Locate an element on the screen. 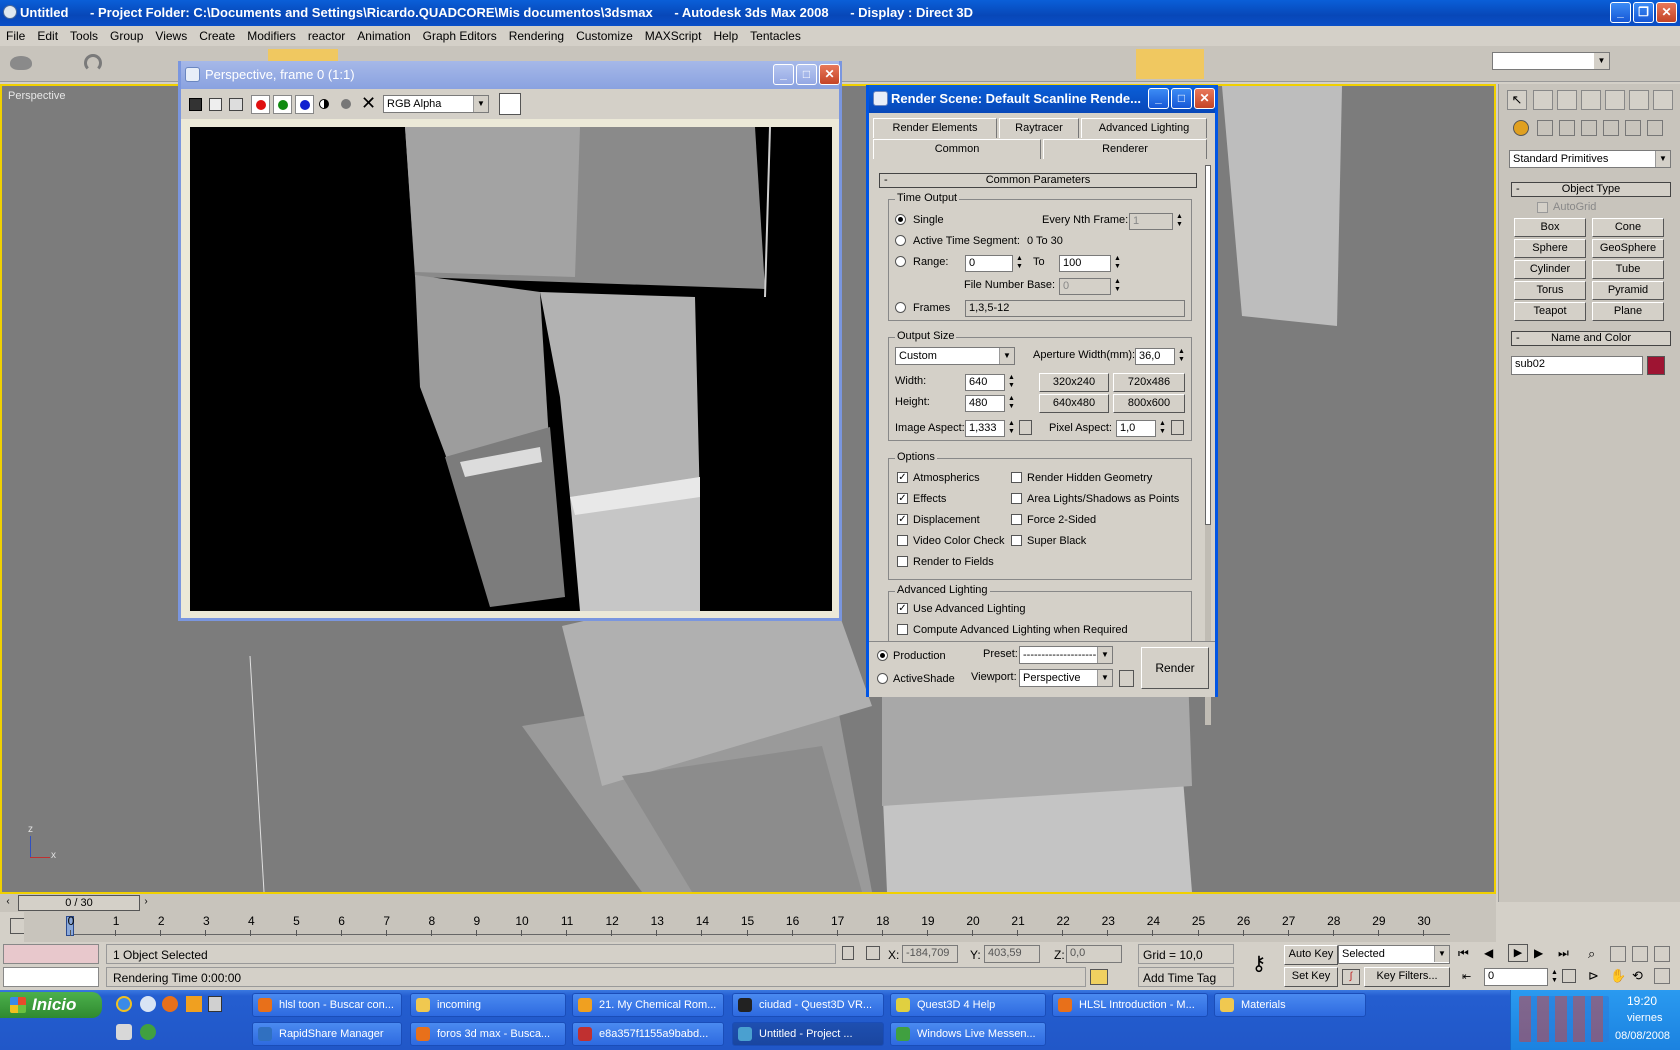 Image resolution: width=1680 pixels, height=1050 pixels. zoom-extents-all-icon is located at coordinates (1662, 954).